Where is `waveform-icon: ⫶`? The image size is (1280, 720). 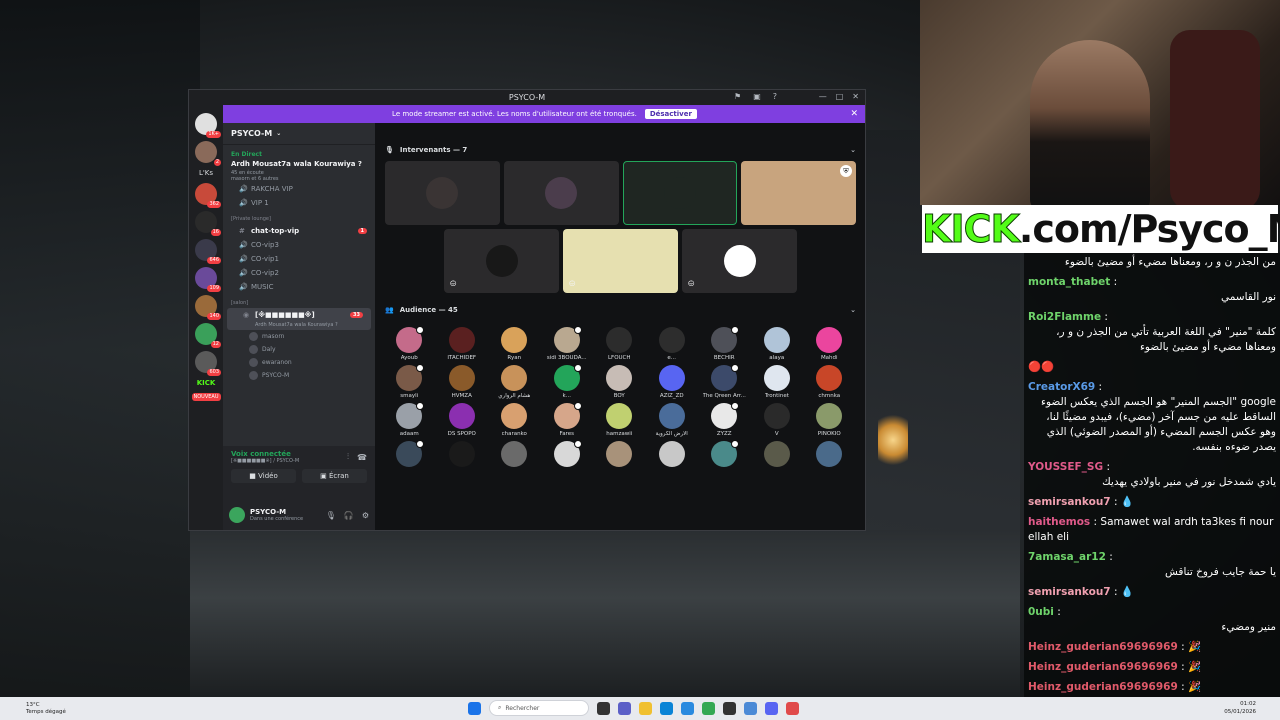 waveform-icon: ⫶ is located at coordinates (348, 457).